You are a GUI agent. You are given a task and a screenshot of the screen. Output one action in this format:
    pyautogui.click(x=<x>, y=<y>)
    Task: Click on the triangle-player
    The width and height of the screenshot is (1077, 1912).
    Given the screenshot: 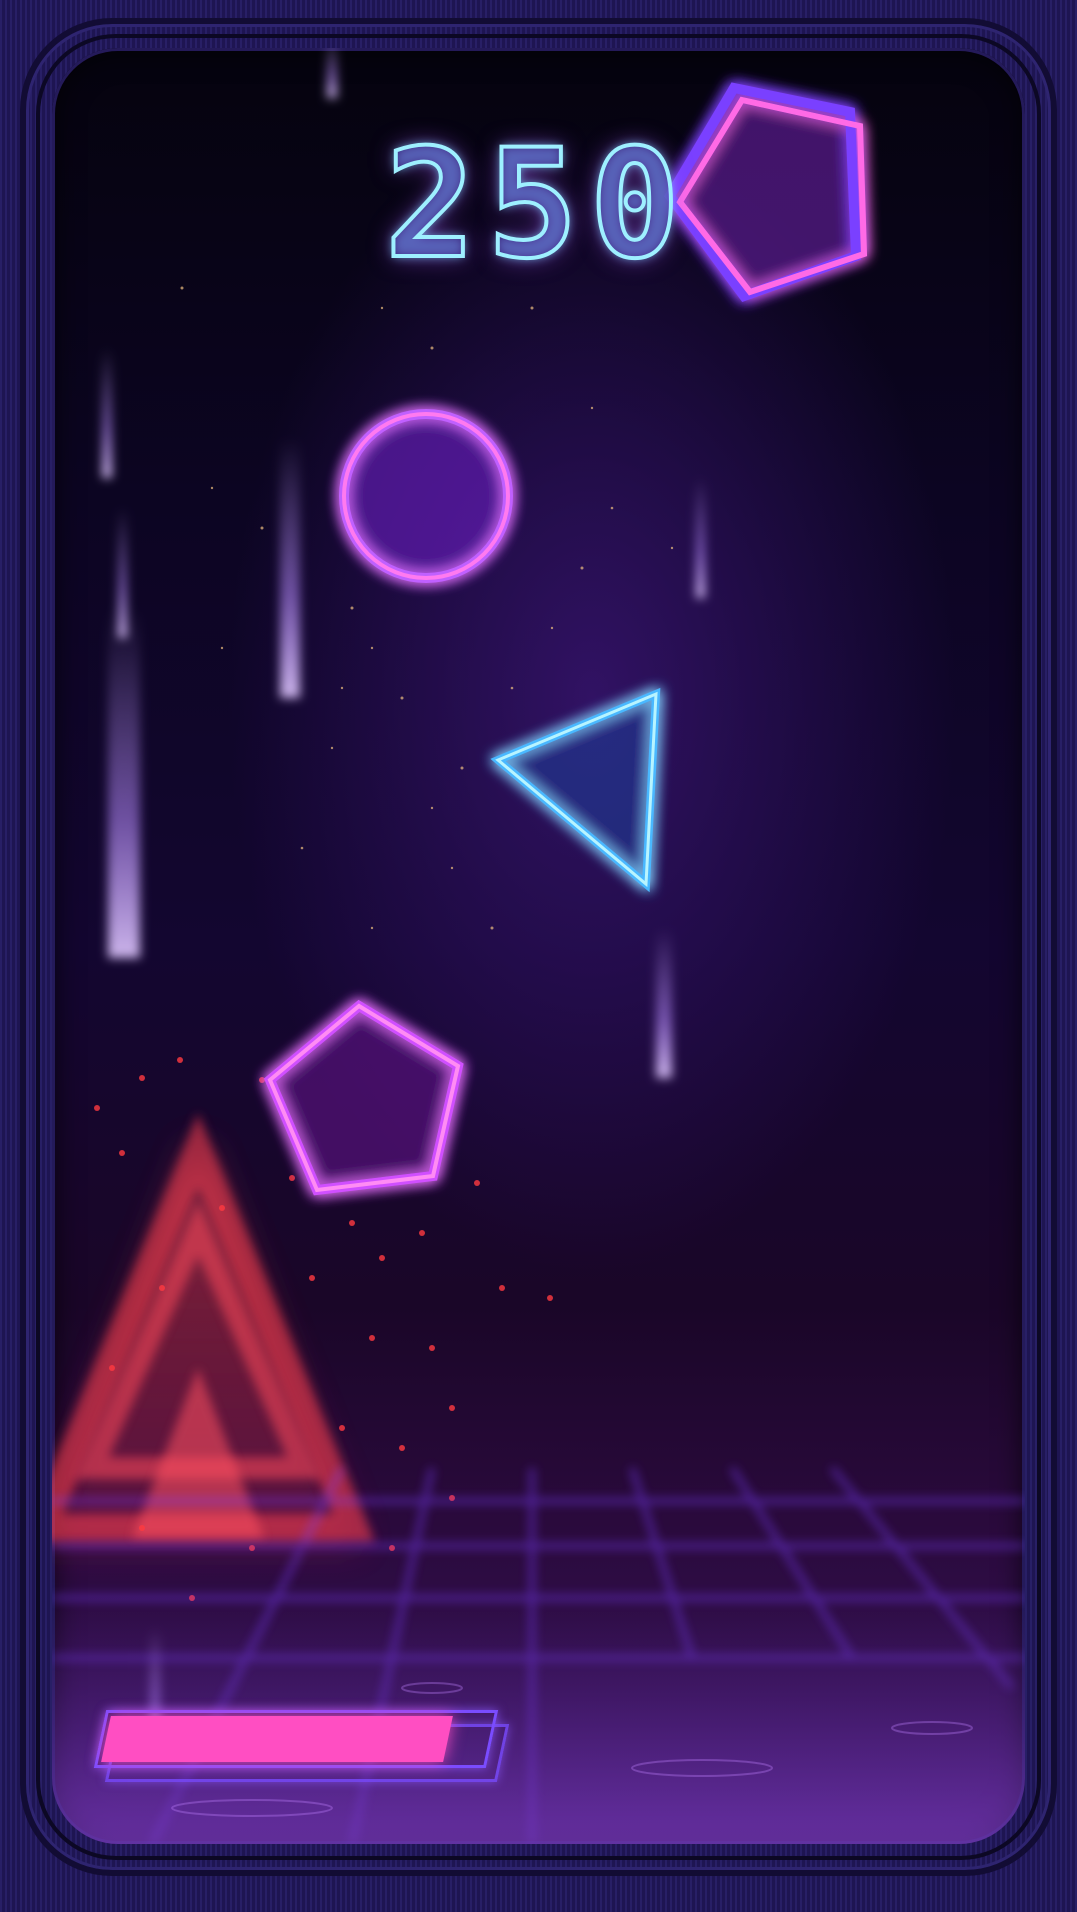 What is the action you would take?
    pyautogui.click(x=575, y=790)
    